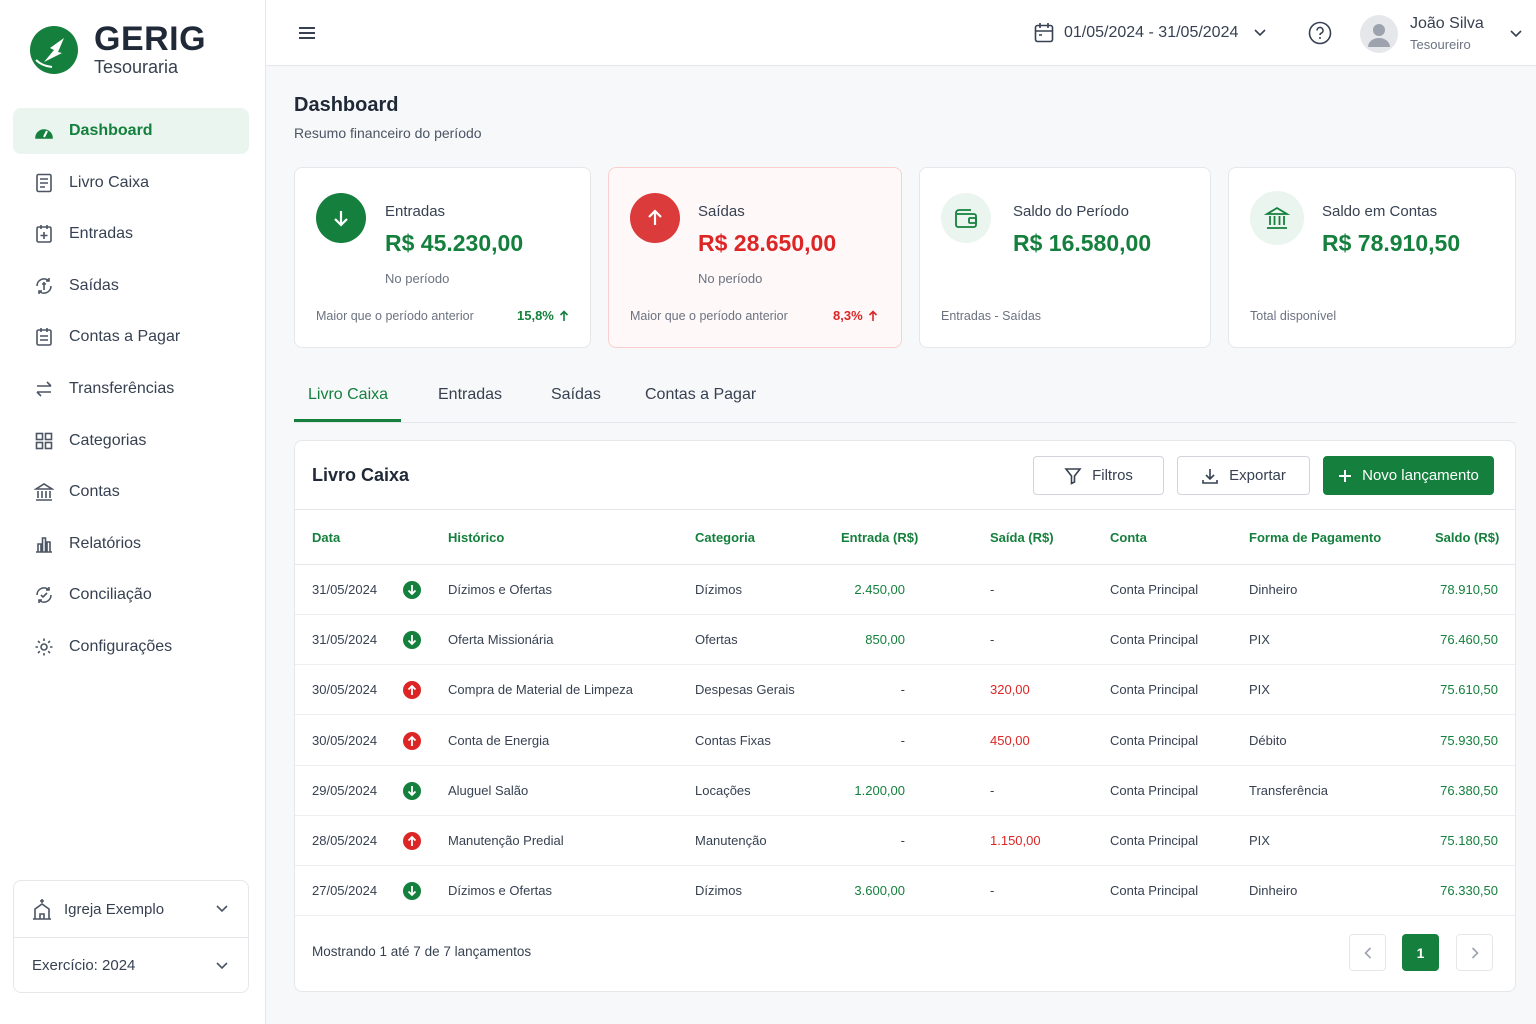  I want to click on sidebar-item-dashboard: Dashboard, so click(131, 131).